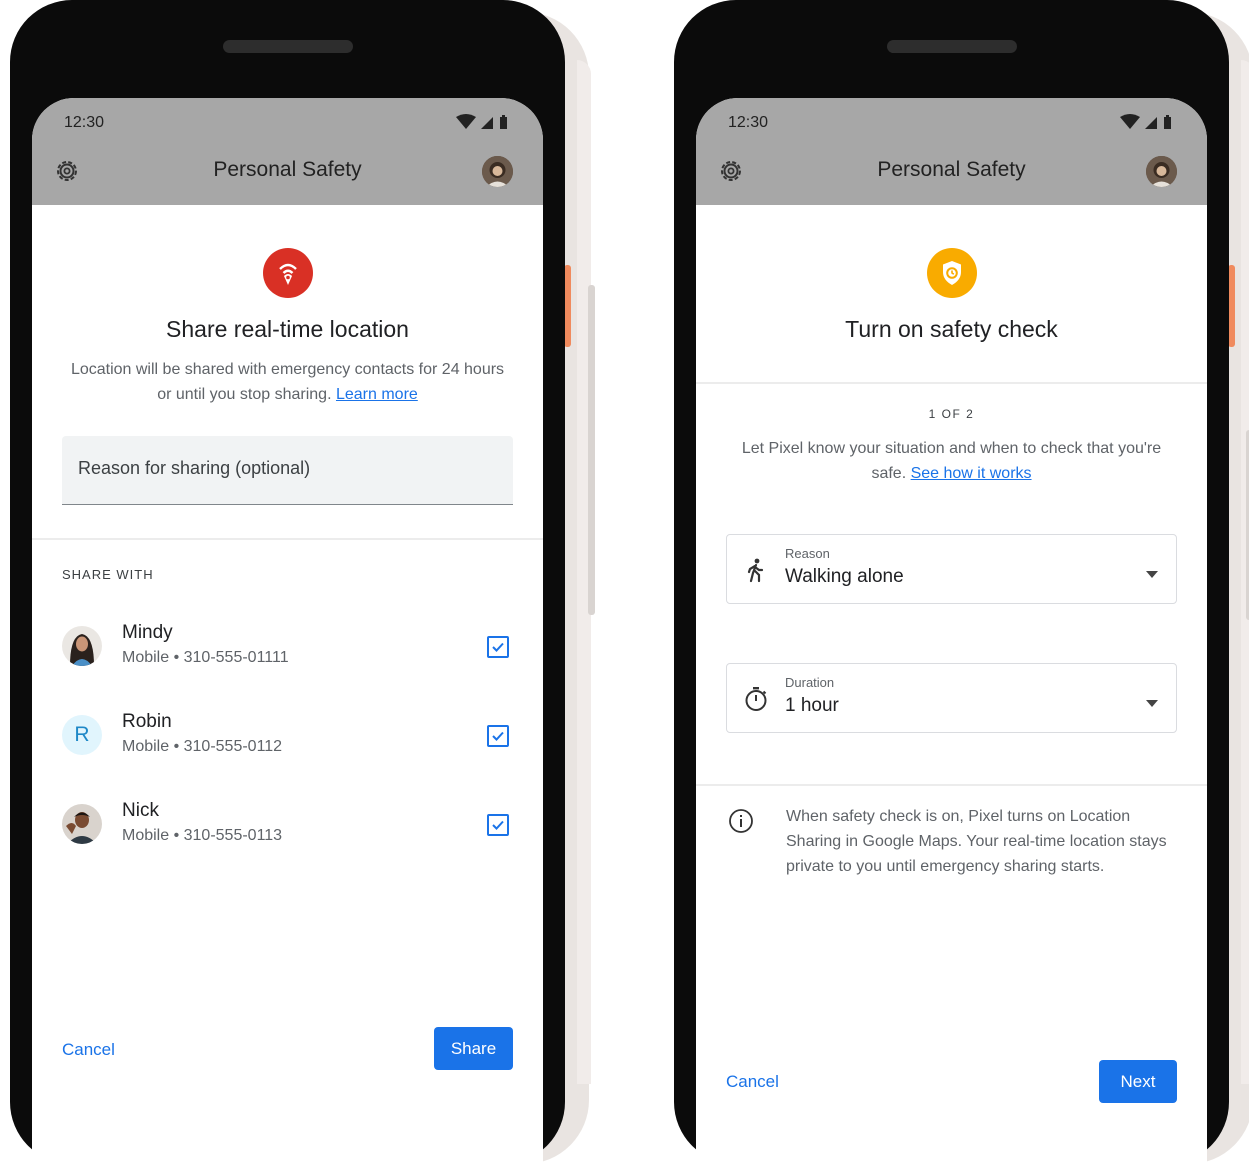 This screenshot has height=1164, width=1249. Describe the element at coordinates (147, 721) in the screenshot. I see `contact-name: Robin` at that location.